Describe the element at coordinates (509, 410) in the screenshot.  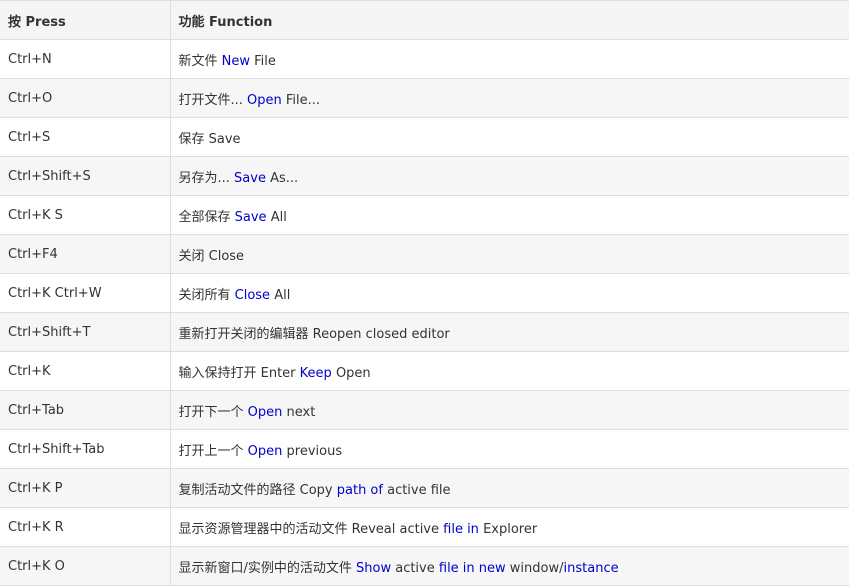
I see `function-cell: 打开下一个 Open next` at that location.